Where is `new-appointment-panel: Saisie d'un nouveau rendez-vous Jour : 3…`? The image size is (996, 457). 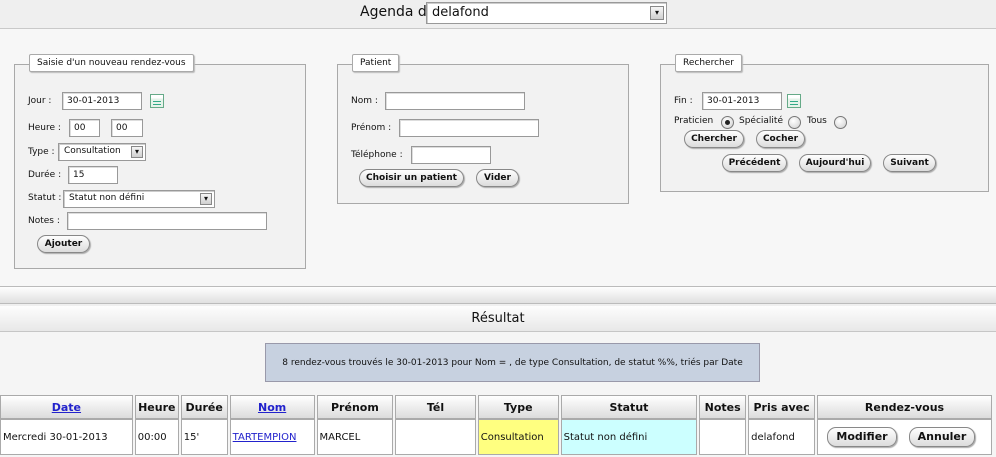 new-appointment-panel: Saisie d'un nouveau rendez-vous Jour : 3… is located at coordinates (160, 161).